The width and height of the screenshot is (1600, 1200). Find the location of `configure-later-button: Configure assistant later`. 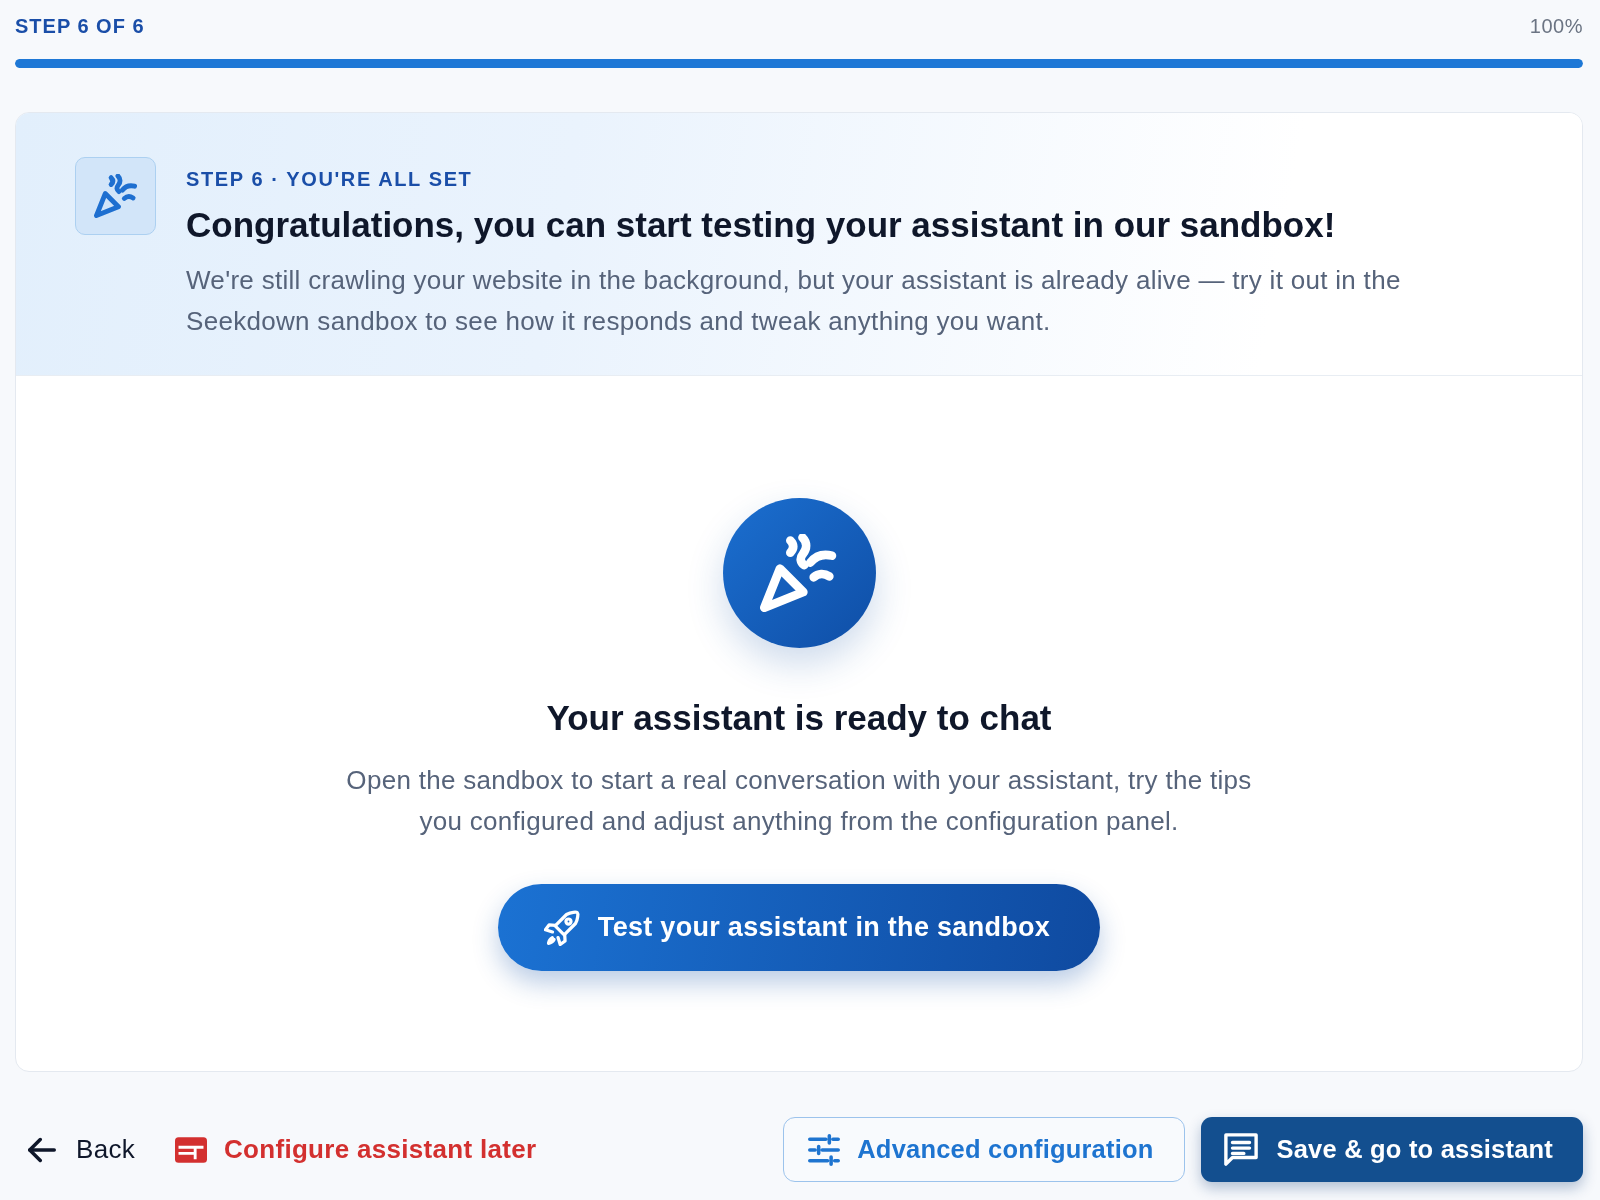

configure-later-button: Configure assistant later is located at coordinates (356, 1149).